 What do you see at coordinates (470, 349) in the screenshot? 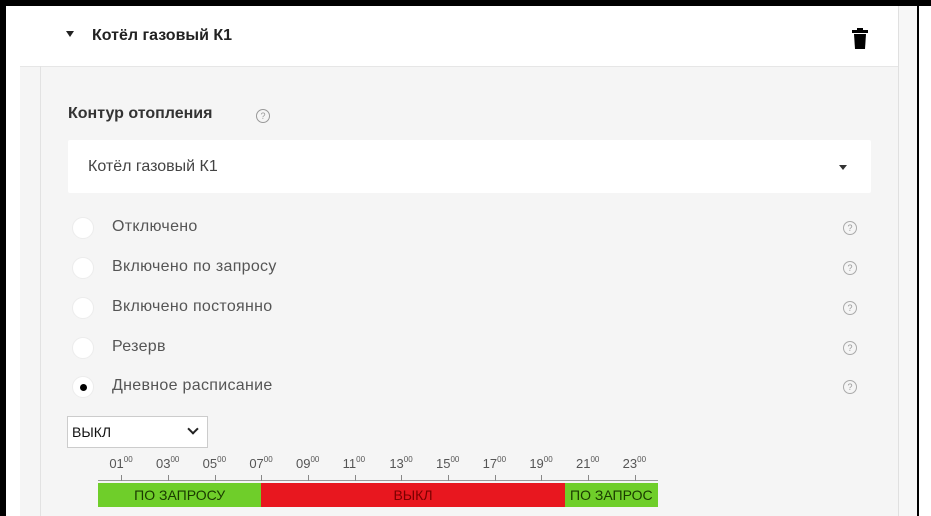
I see `mode-option-reserve: Резерв ?` at bounding box center [470, 349].